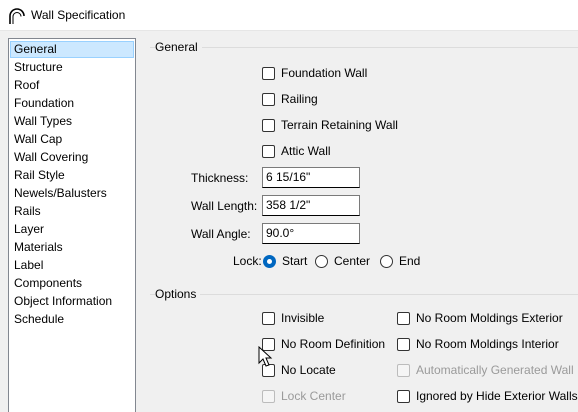  I want to click on attic-wall-label: Attic Wall, so click(306, 151).